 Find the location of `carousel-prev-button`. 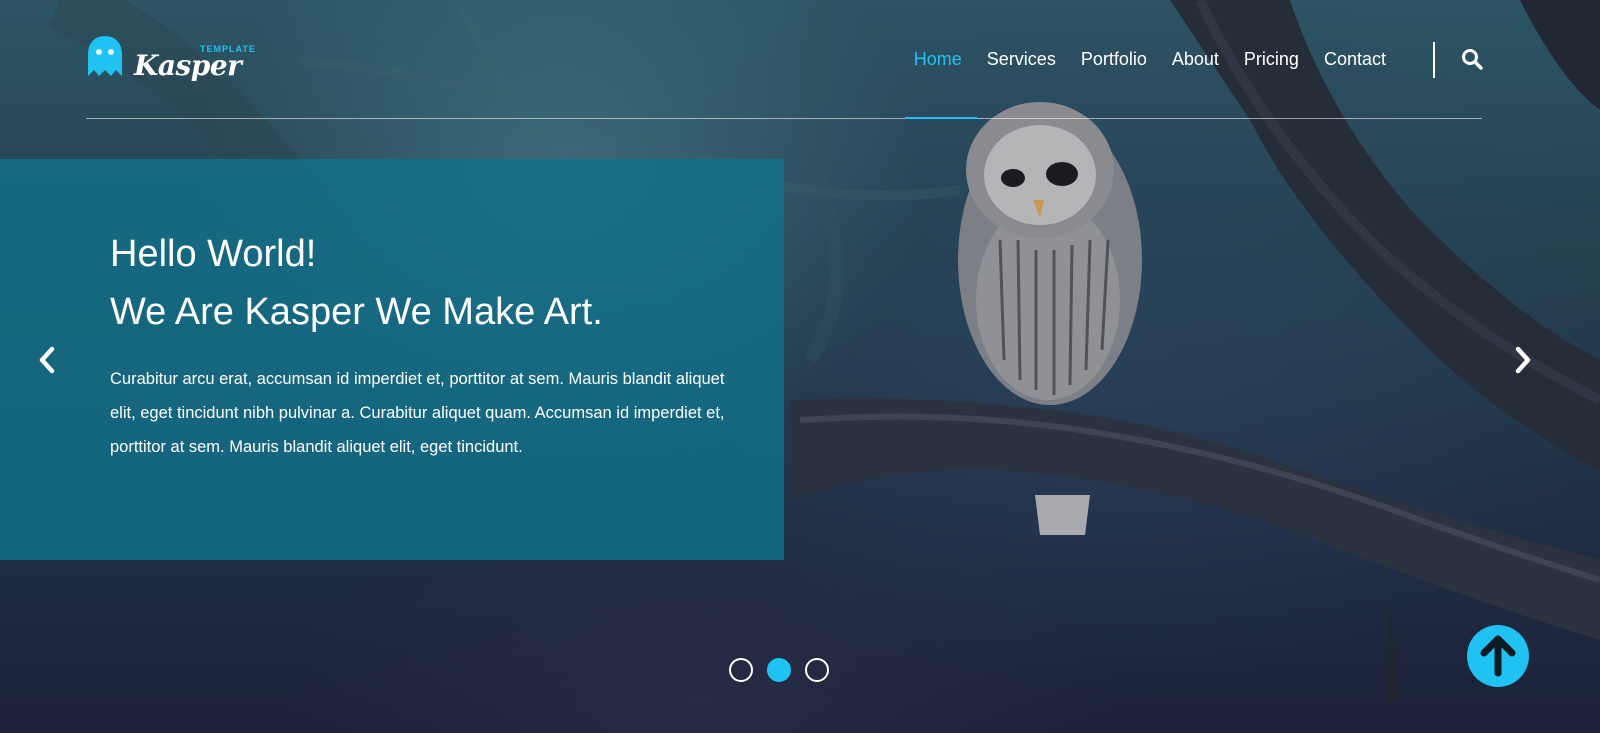

carousel-prev-button is located at coordinates (47, 360).